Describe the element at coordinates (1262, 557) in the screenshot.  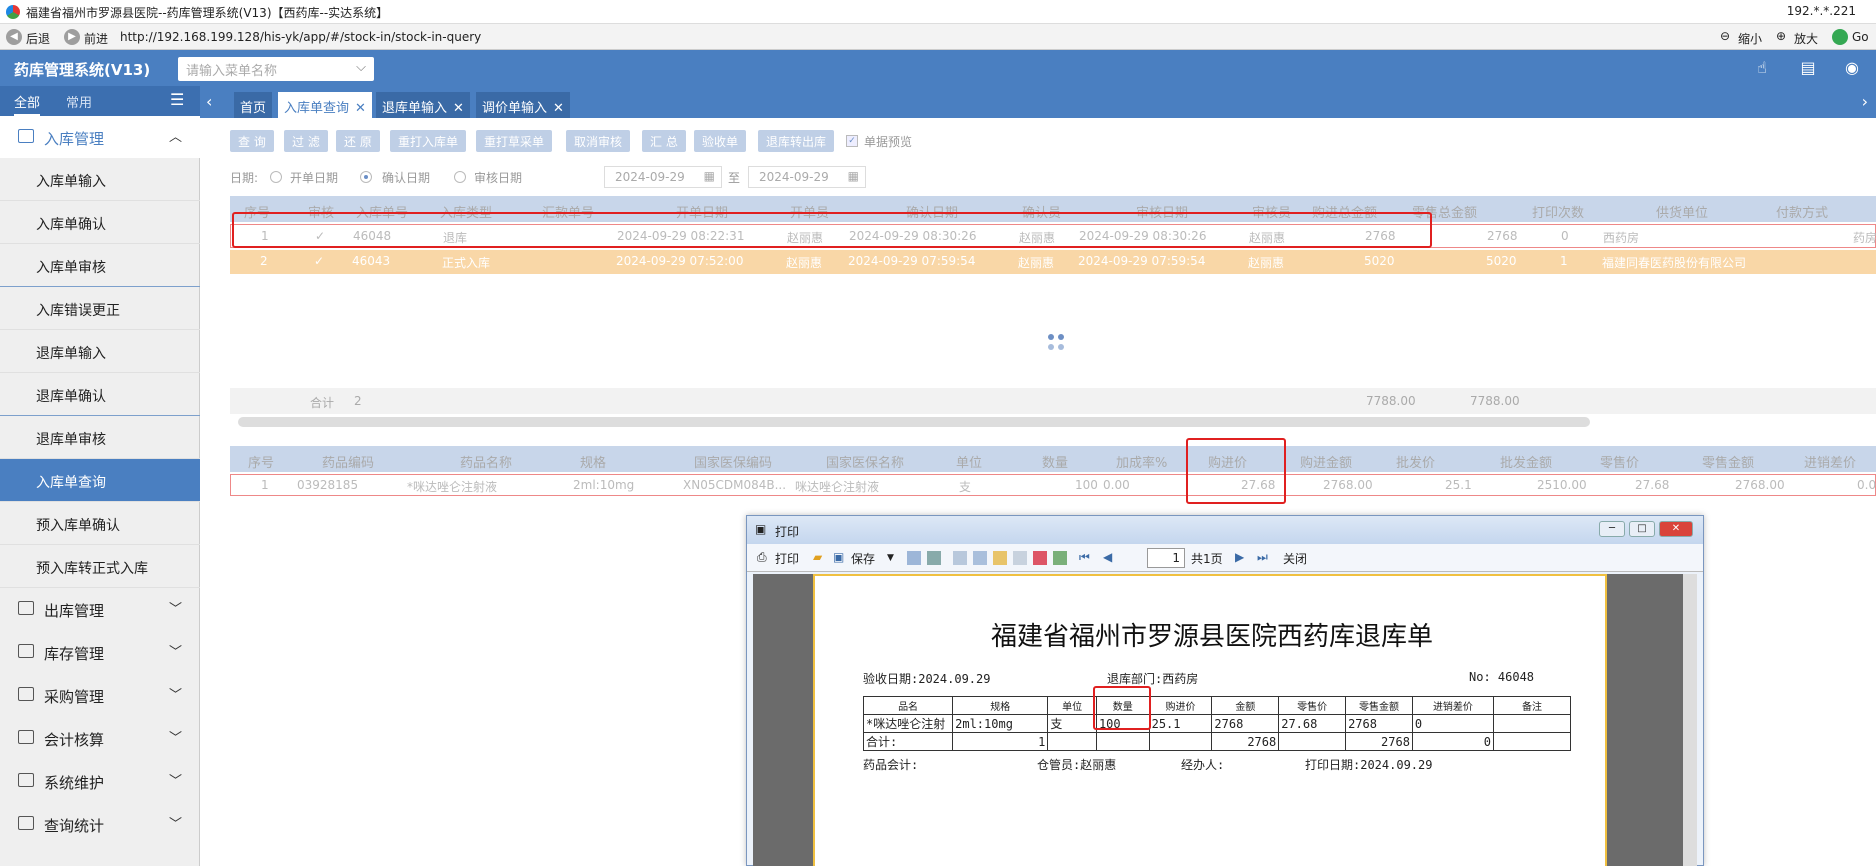
I see `last-page-icon: ⏭` at that location.